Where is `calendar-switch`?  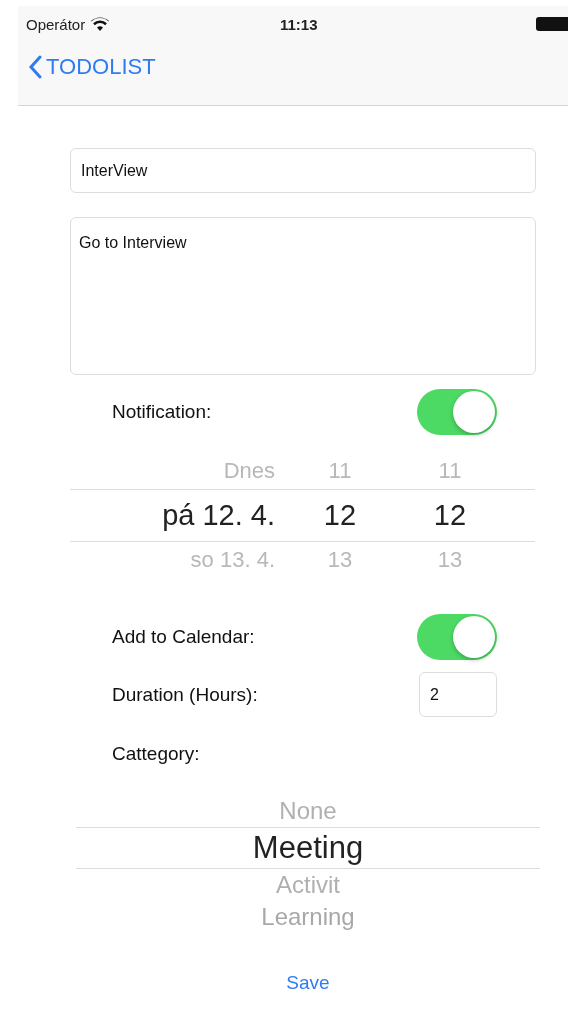 calendar-switch is located at coordinates (457, 637).